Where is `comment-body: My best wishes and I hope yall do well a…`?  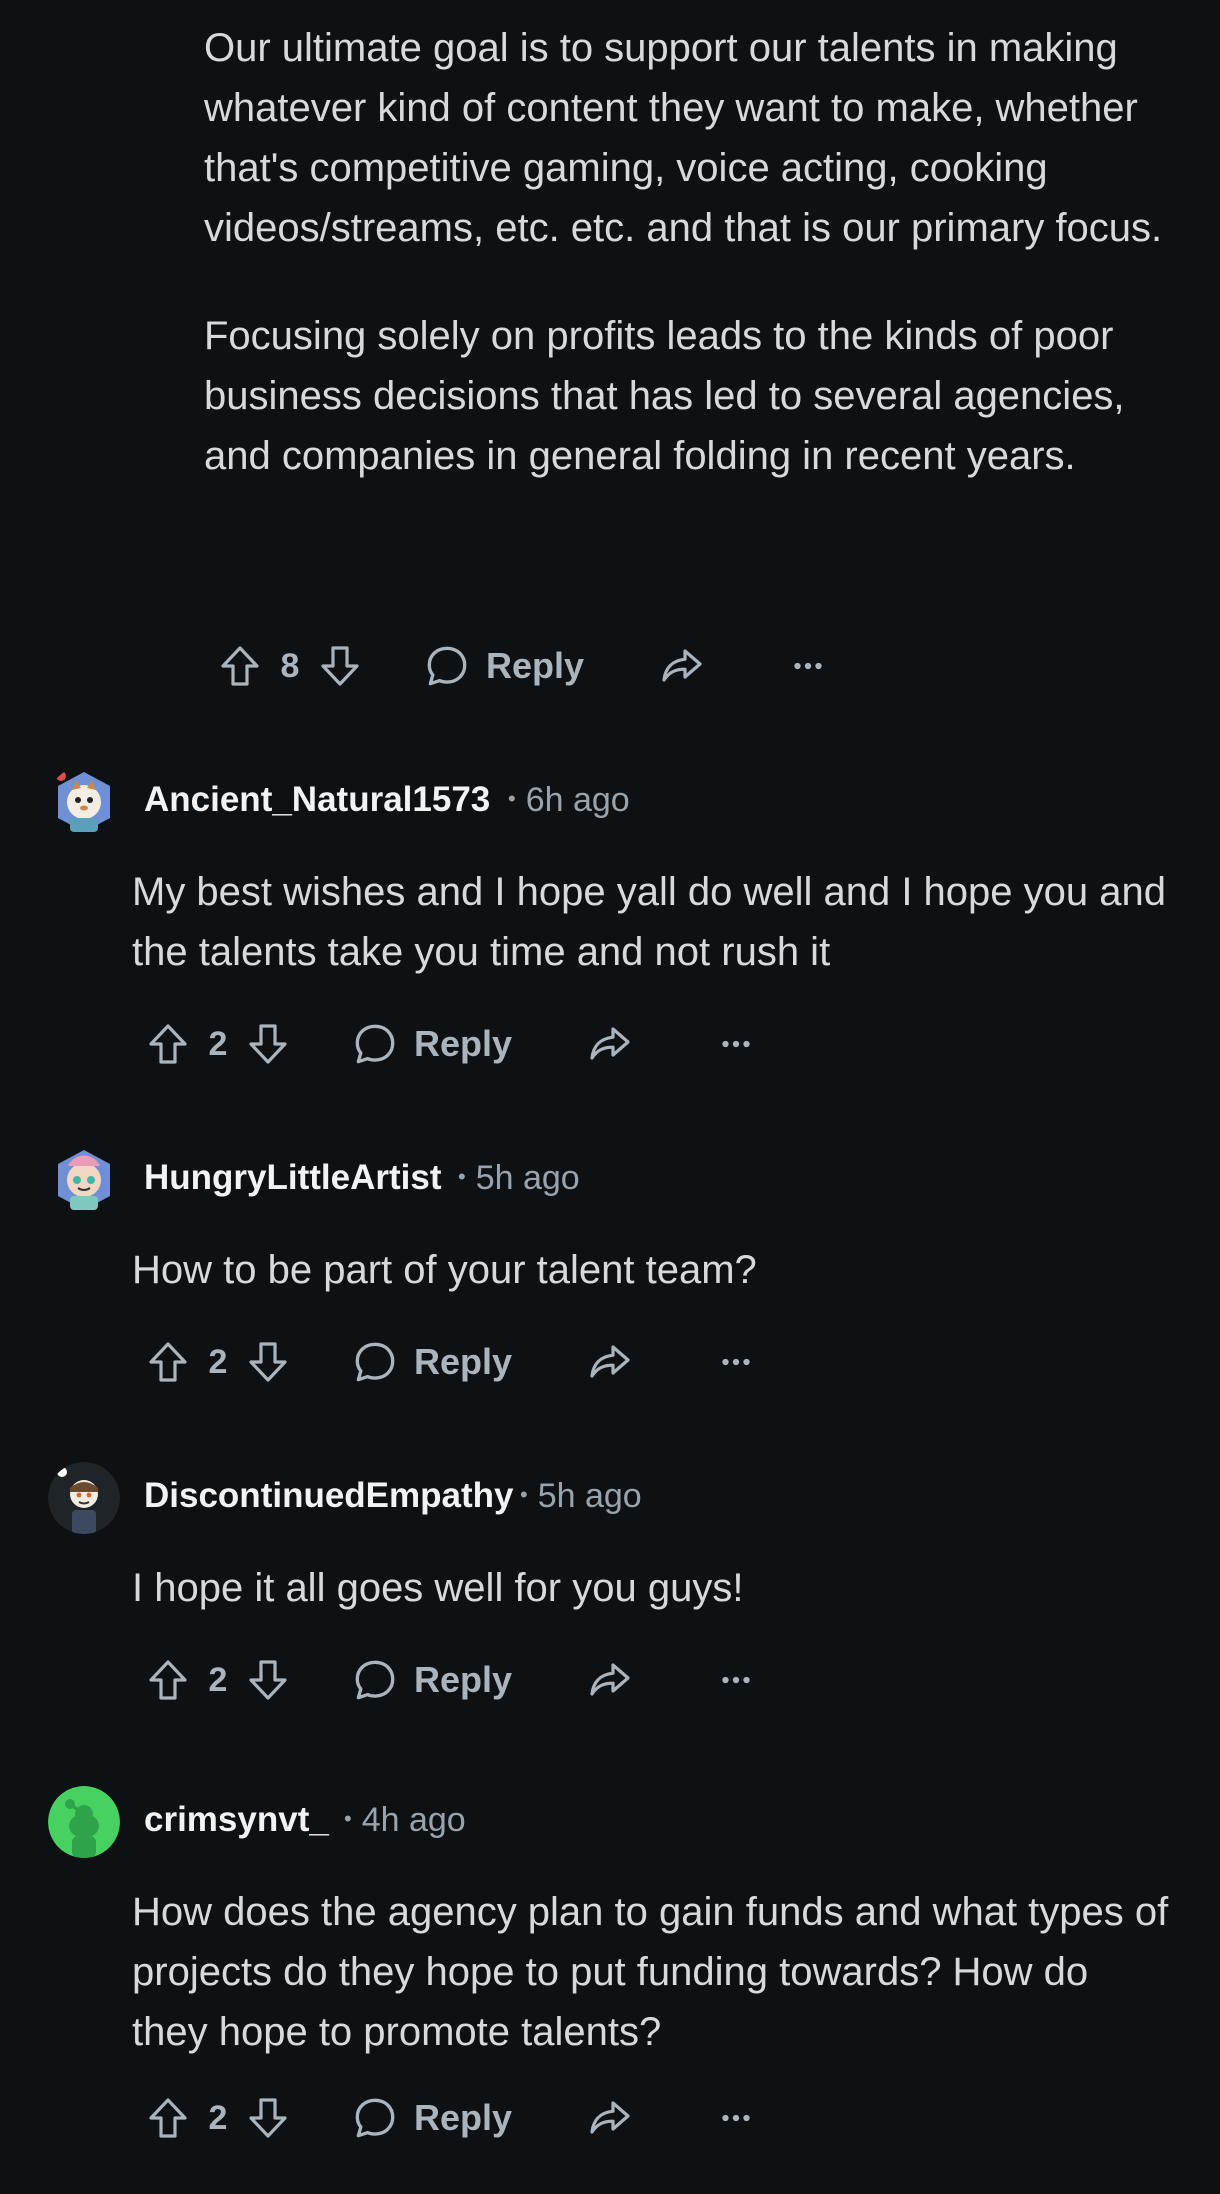 comment-body: My best wishes and I hope yall do well a… is located at coordinates (649, 922).